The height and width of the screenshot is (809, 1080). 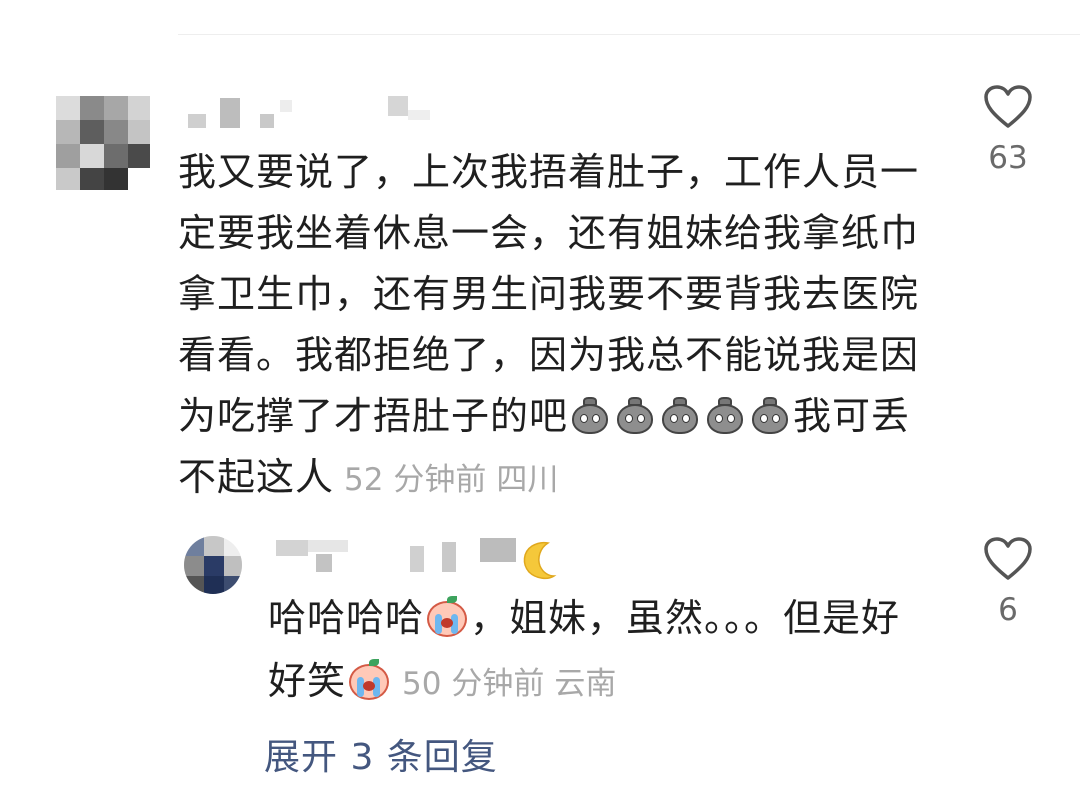 What do you see at coordinates (585, 684) in the screenshot?
I see `reply-location: 云南` at bounding box center [585, 684].